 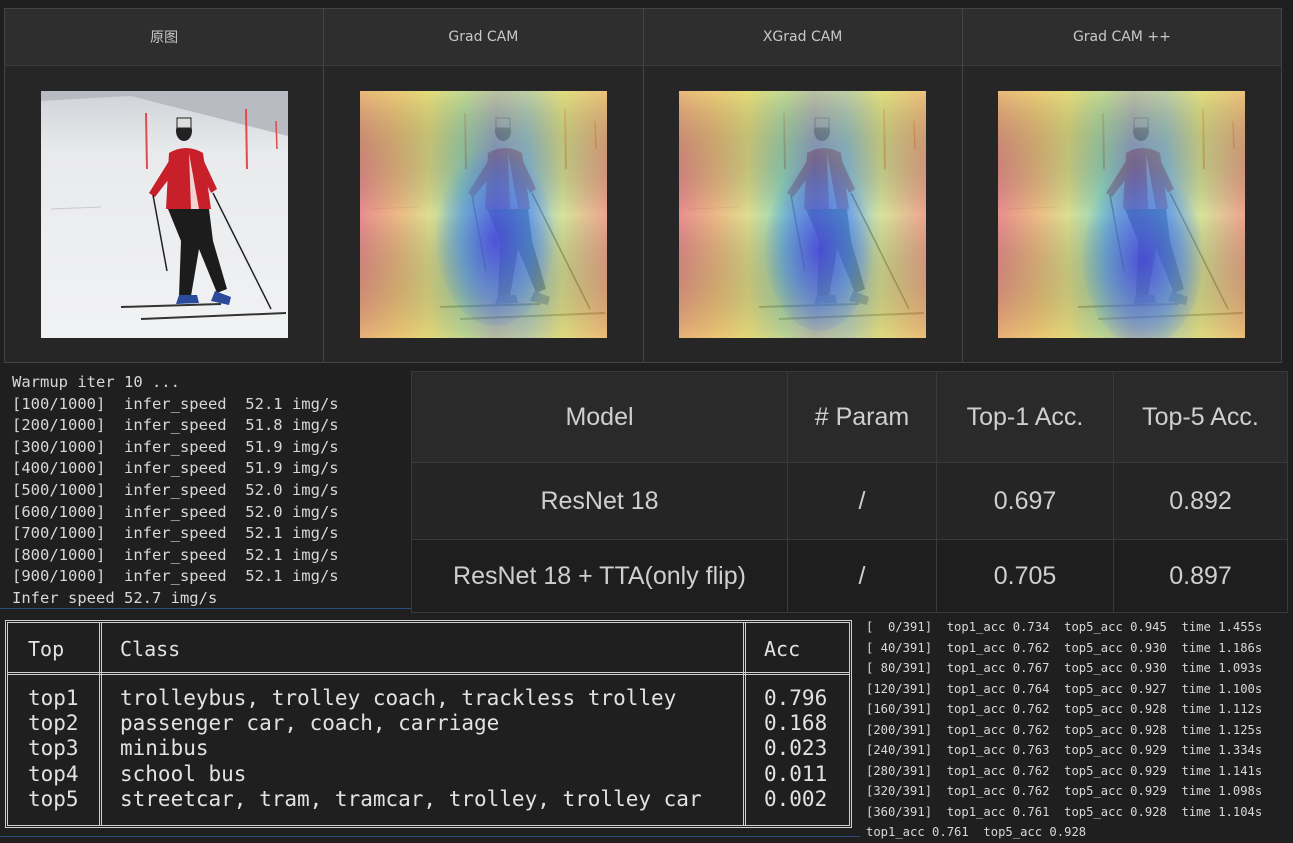 What do you see at coordinates (1121, 37) in the screenshot?
I see `column-title: Grad CAM ++` at bounding box center [1121, 37].